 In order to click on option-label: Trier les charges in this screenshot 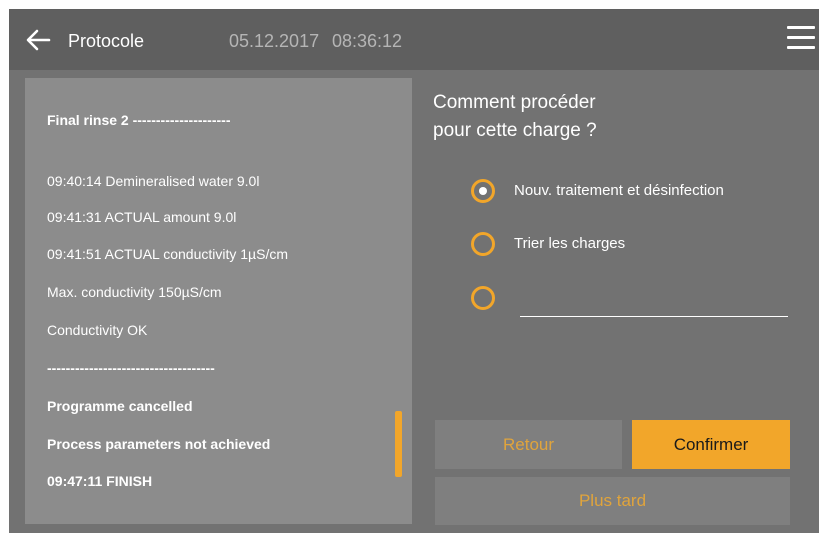, I will do `click(570, 243)`.